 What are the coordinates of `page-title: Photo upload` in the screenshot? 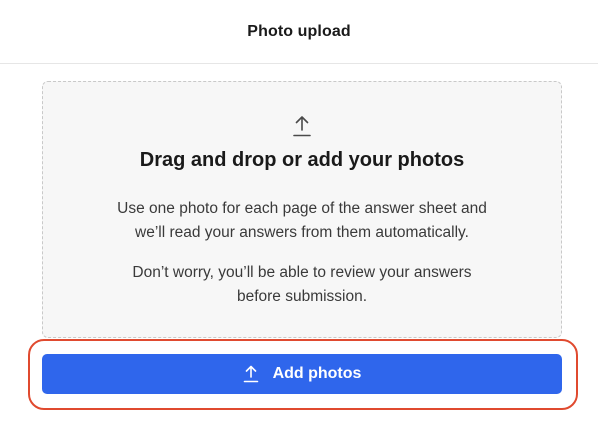 It's located at (299, 31).